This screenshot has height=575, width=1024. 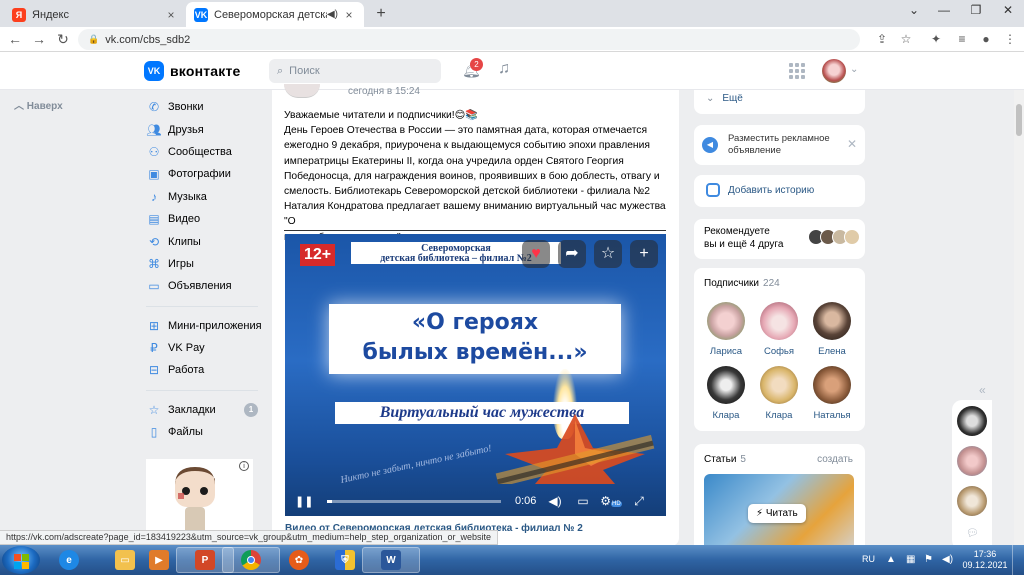 What do you see at coordinates (962, 40) in the screenshot?
I see `reading-list-icon: ≡` at bounding box center [962, 40].